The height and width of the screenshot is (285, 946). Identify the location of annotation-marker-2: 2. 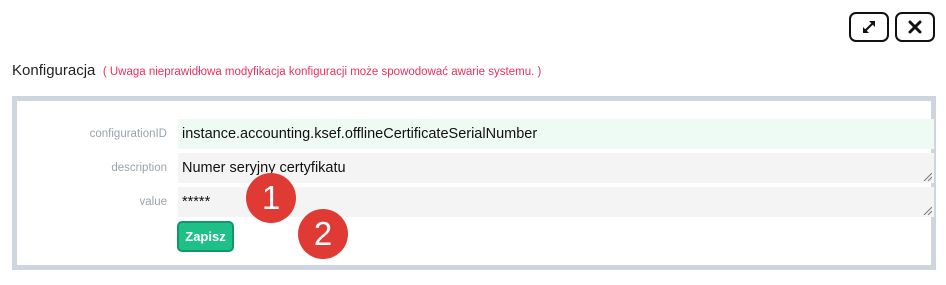
(323, 234).